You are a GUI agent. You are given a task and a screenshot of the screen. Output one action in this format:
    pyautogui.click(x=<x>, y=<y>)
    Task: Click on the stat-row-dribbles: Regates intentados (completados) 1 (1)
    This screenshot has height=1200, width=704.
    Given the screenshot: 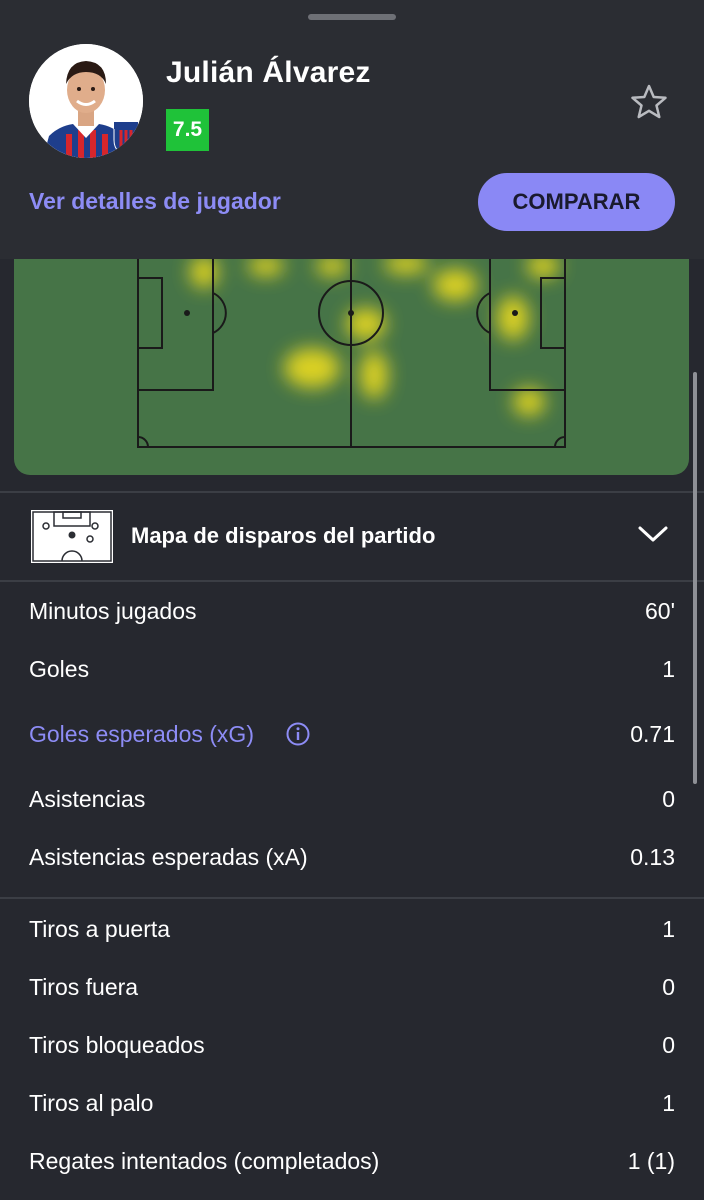 What is the action you would take?
    pyautogui.click(x=352, y=1161)
    